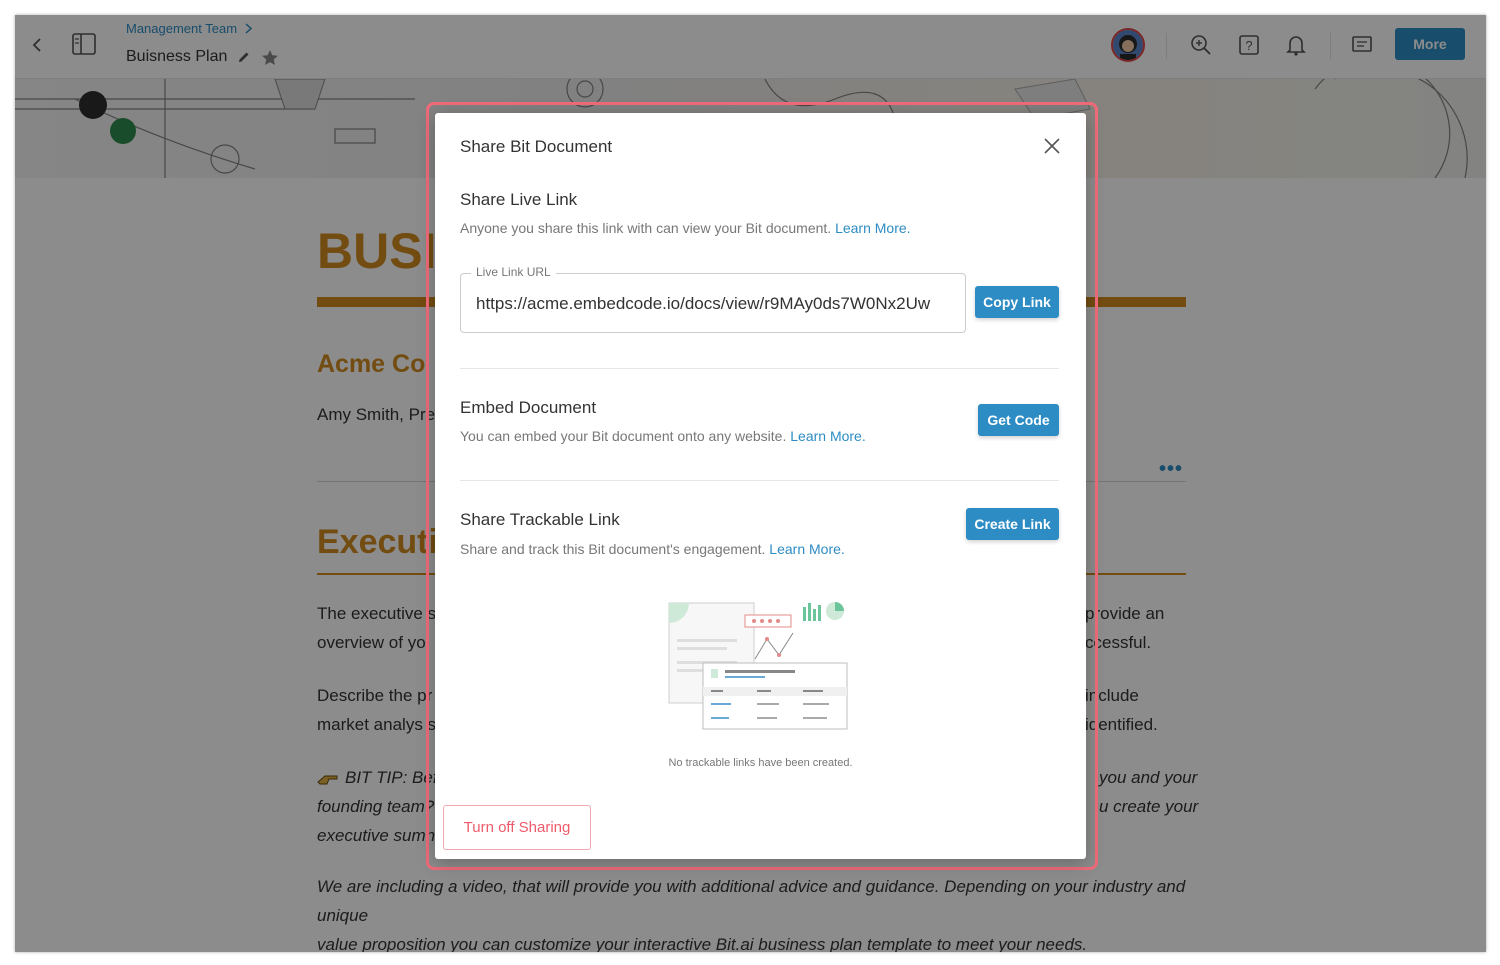 This screenshot has height=965, width=1500. What do you see at coordinates (1052, 146) in the screenshot?
I see `close-icon` at bounding box center [1052, 146].